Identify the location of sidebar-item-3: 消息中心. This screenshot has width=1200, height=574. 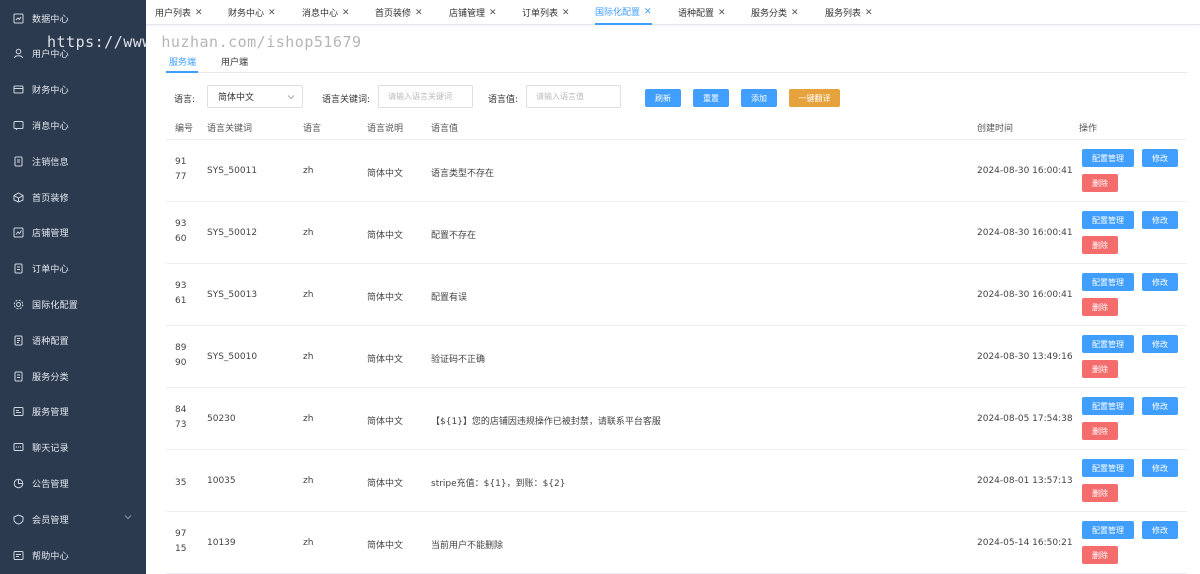
(73, 125).